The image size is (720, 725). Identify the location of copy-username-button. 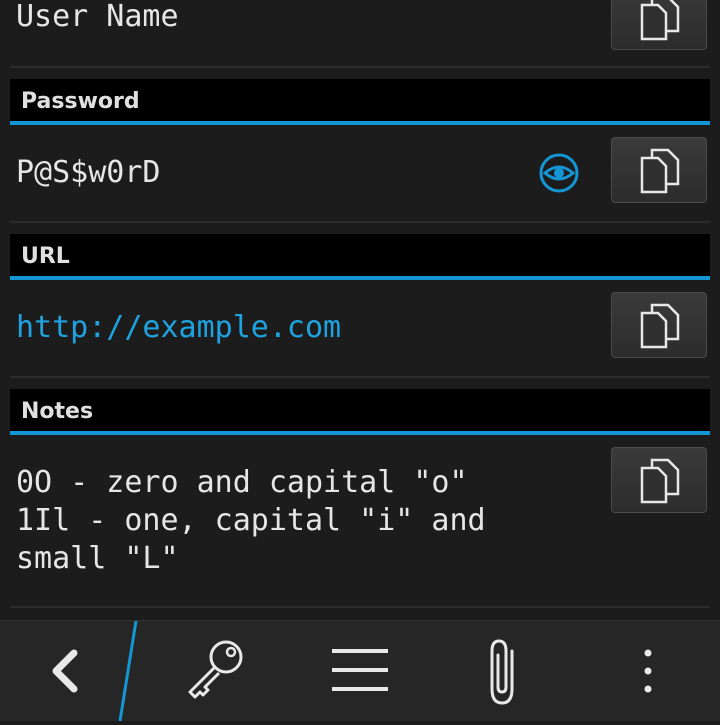
(659, 25).